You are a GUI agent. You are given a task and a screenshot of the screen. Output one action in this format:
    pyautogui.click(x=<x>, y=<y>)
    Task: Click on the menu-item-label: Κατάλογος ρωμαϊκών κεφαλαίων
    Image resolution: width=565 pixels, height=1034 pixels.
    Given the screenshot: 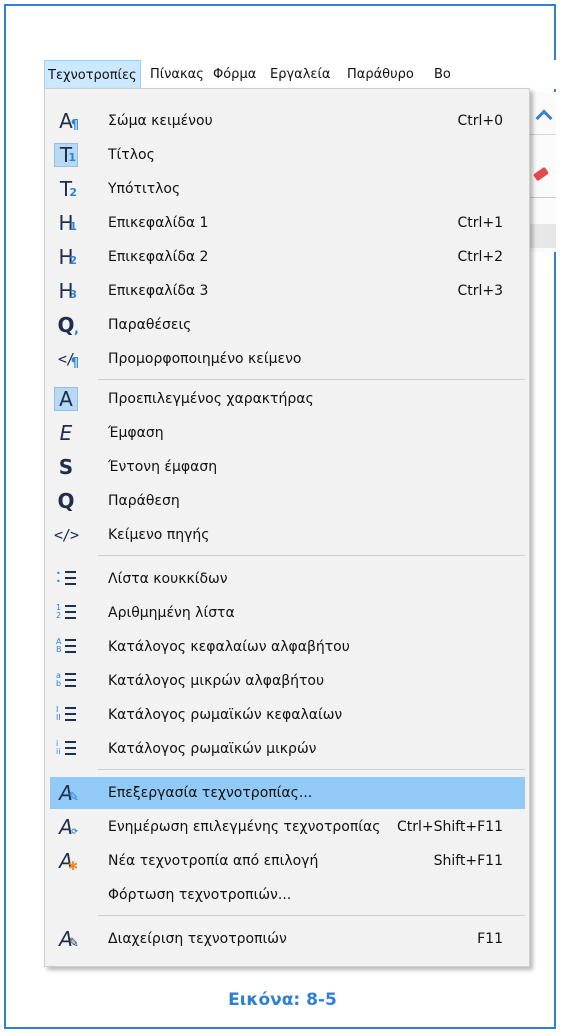 What is the action you would take?
    pyautogui.click(x=225, y=715)
    